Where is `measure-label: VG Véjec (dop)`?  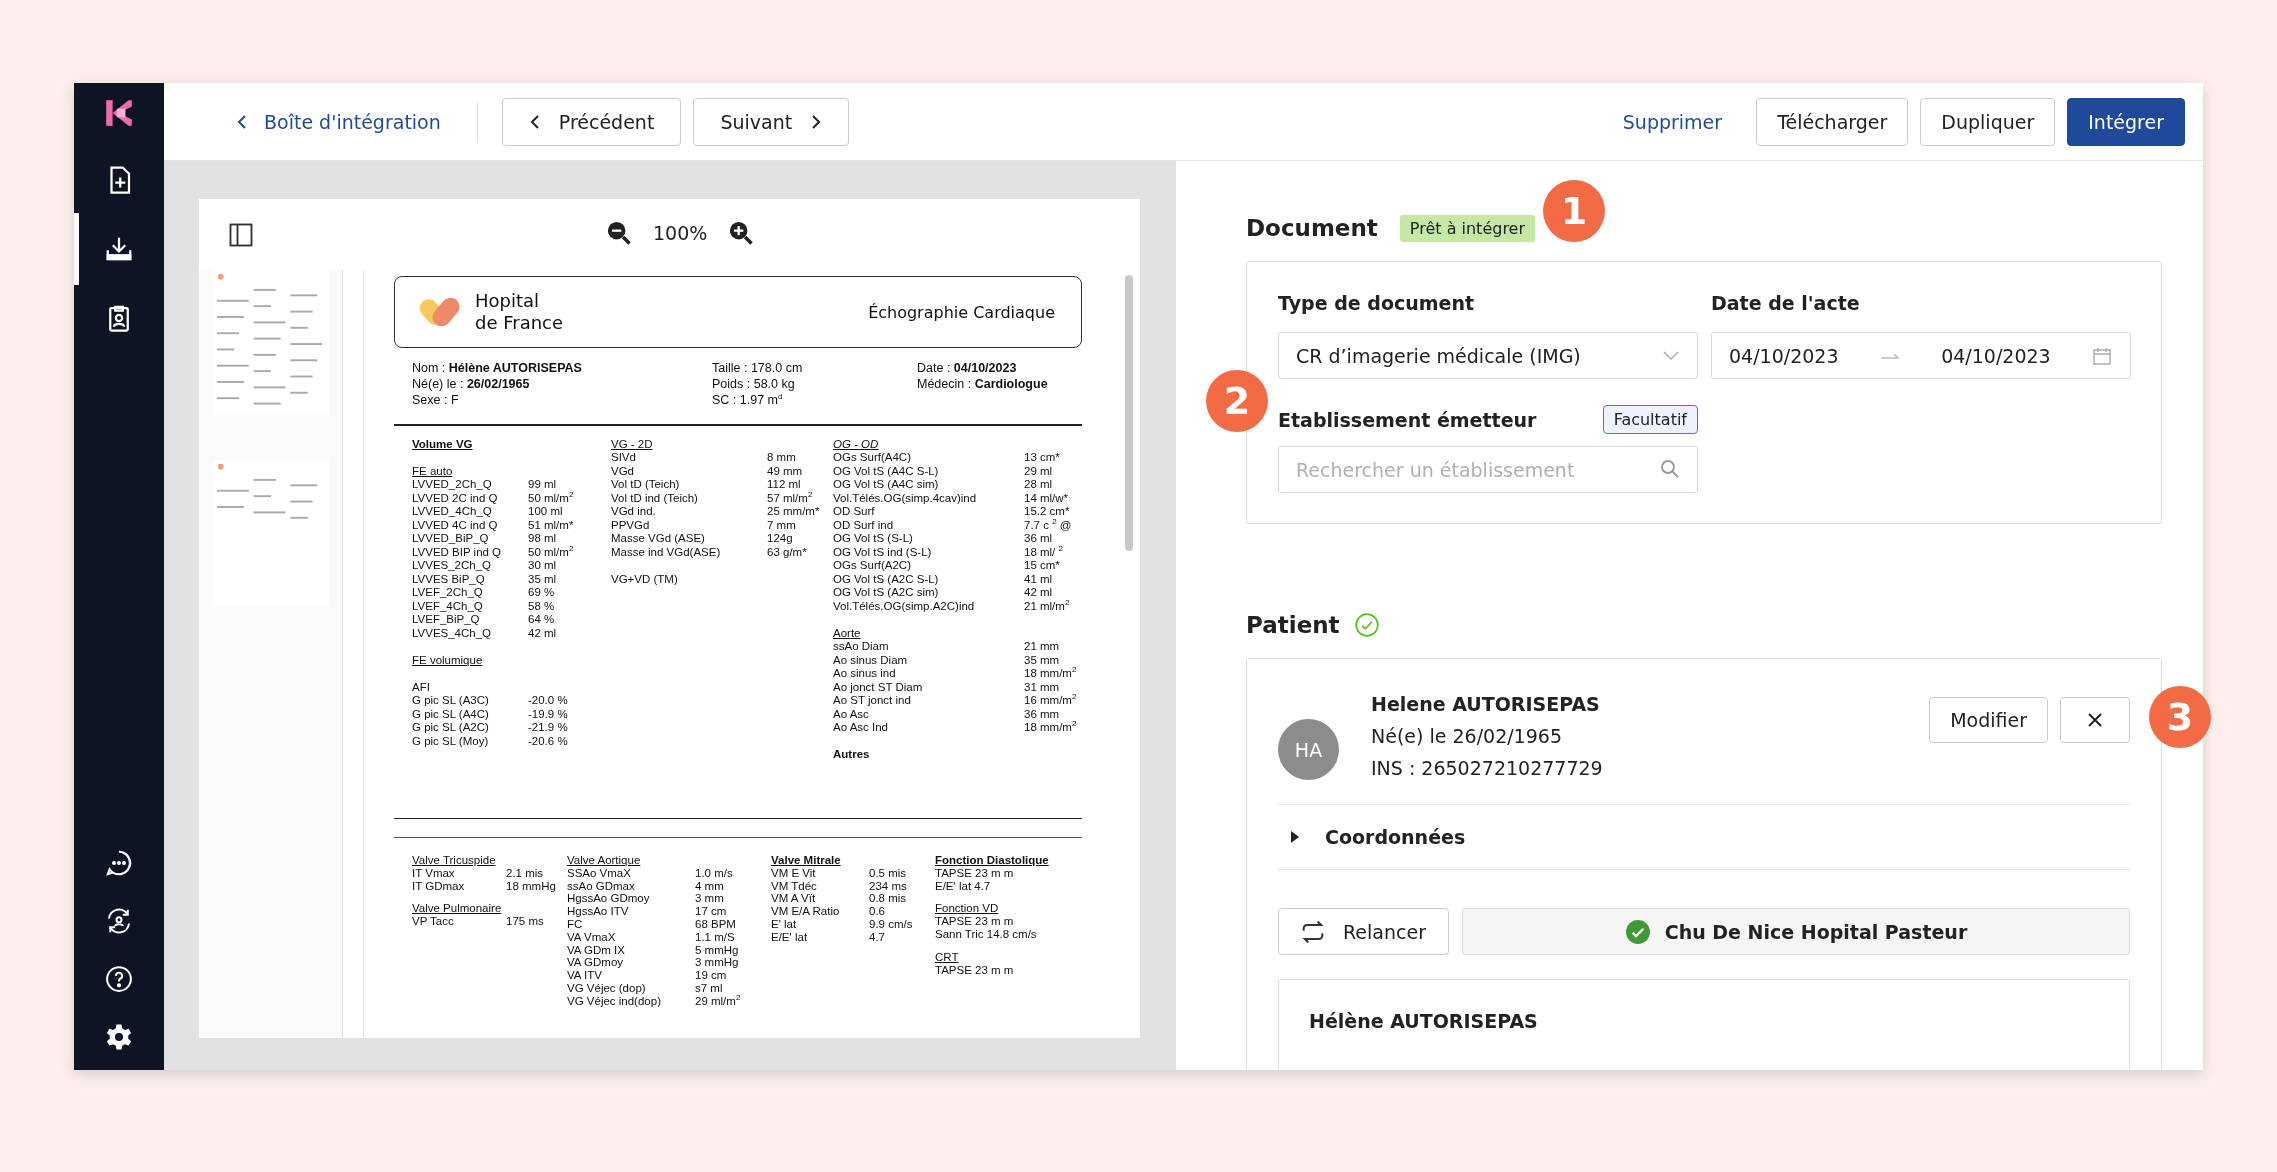 measure-label: VG Véjec (dop) is located at coordinates (607, 988).